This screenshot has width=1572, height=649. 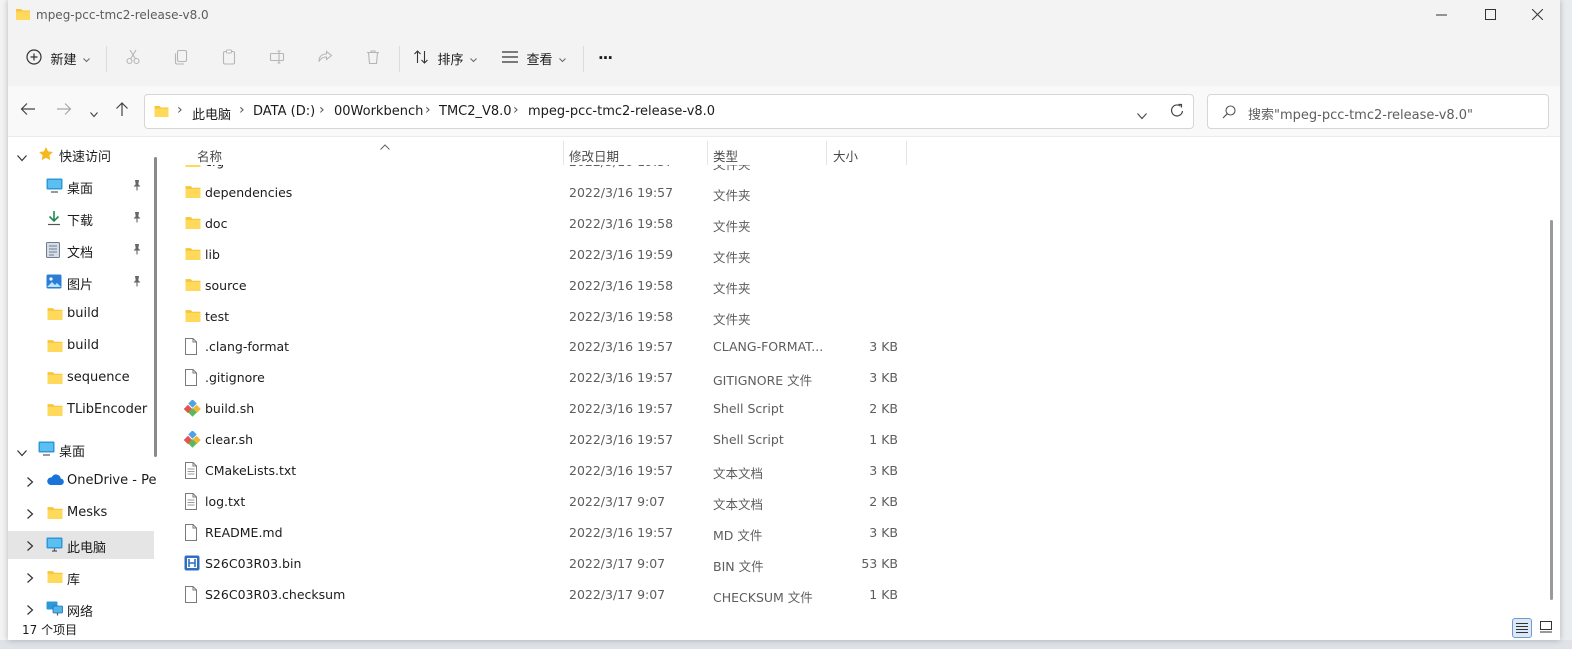 What do you see at coordinates (212, 254) in the screenshot?
I see `file-name: lib` at bounding box center [212, 254].